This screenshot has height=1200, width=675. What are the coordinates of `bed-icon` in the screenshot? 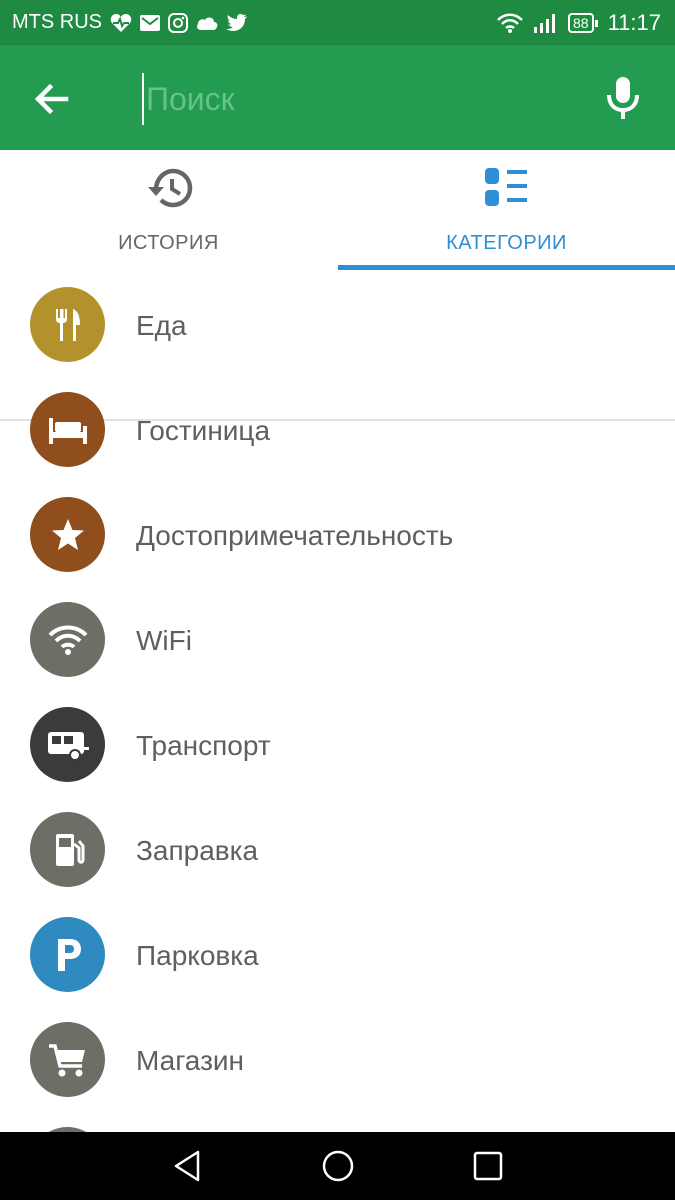 It's located at (67, 430).